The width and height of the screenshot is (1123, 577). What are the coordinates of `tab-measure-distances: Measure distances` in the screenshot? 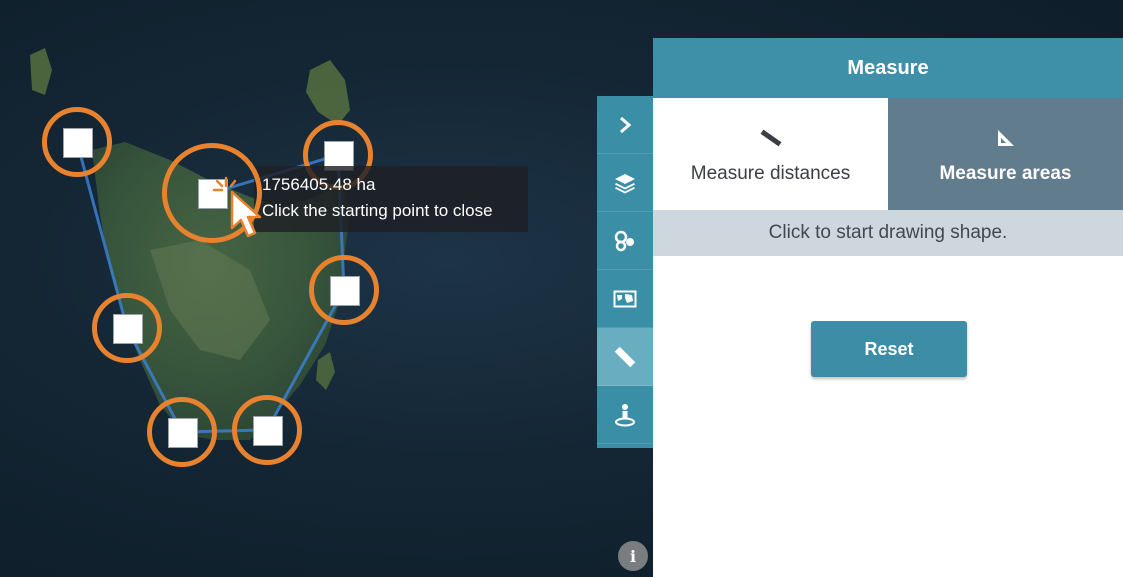 It's located at (770, 154).